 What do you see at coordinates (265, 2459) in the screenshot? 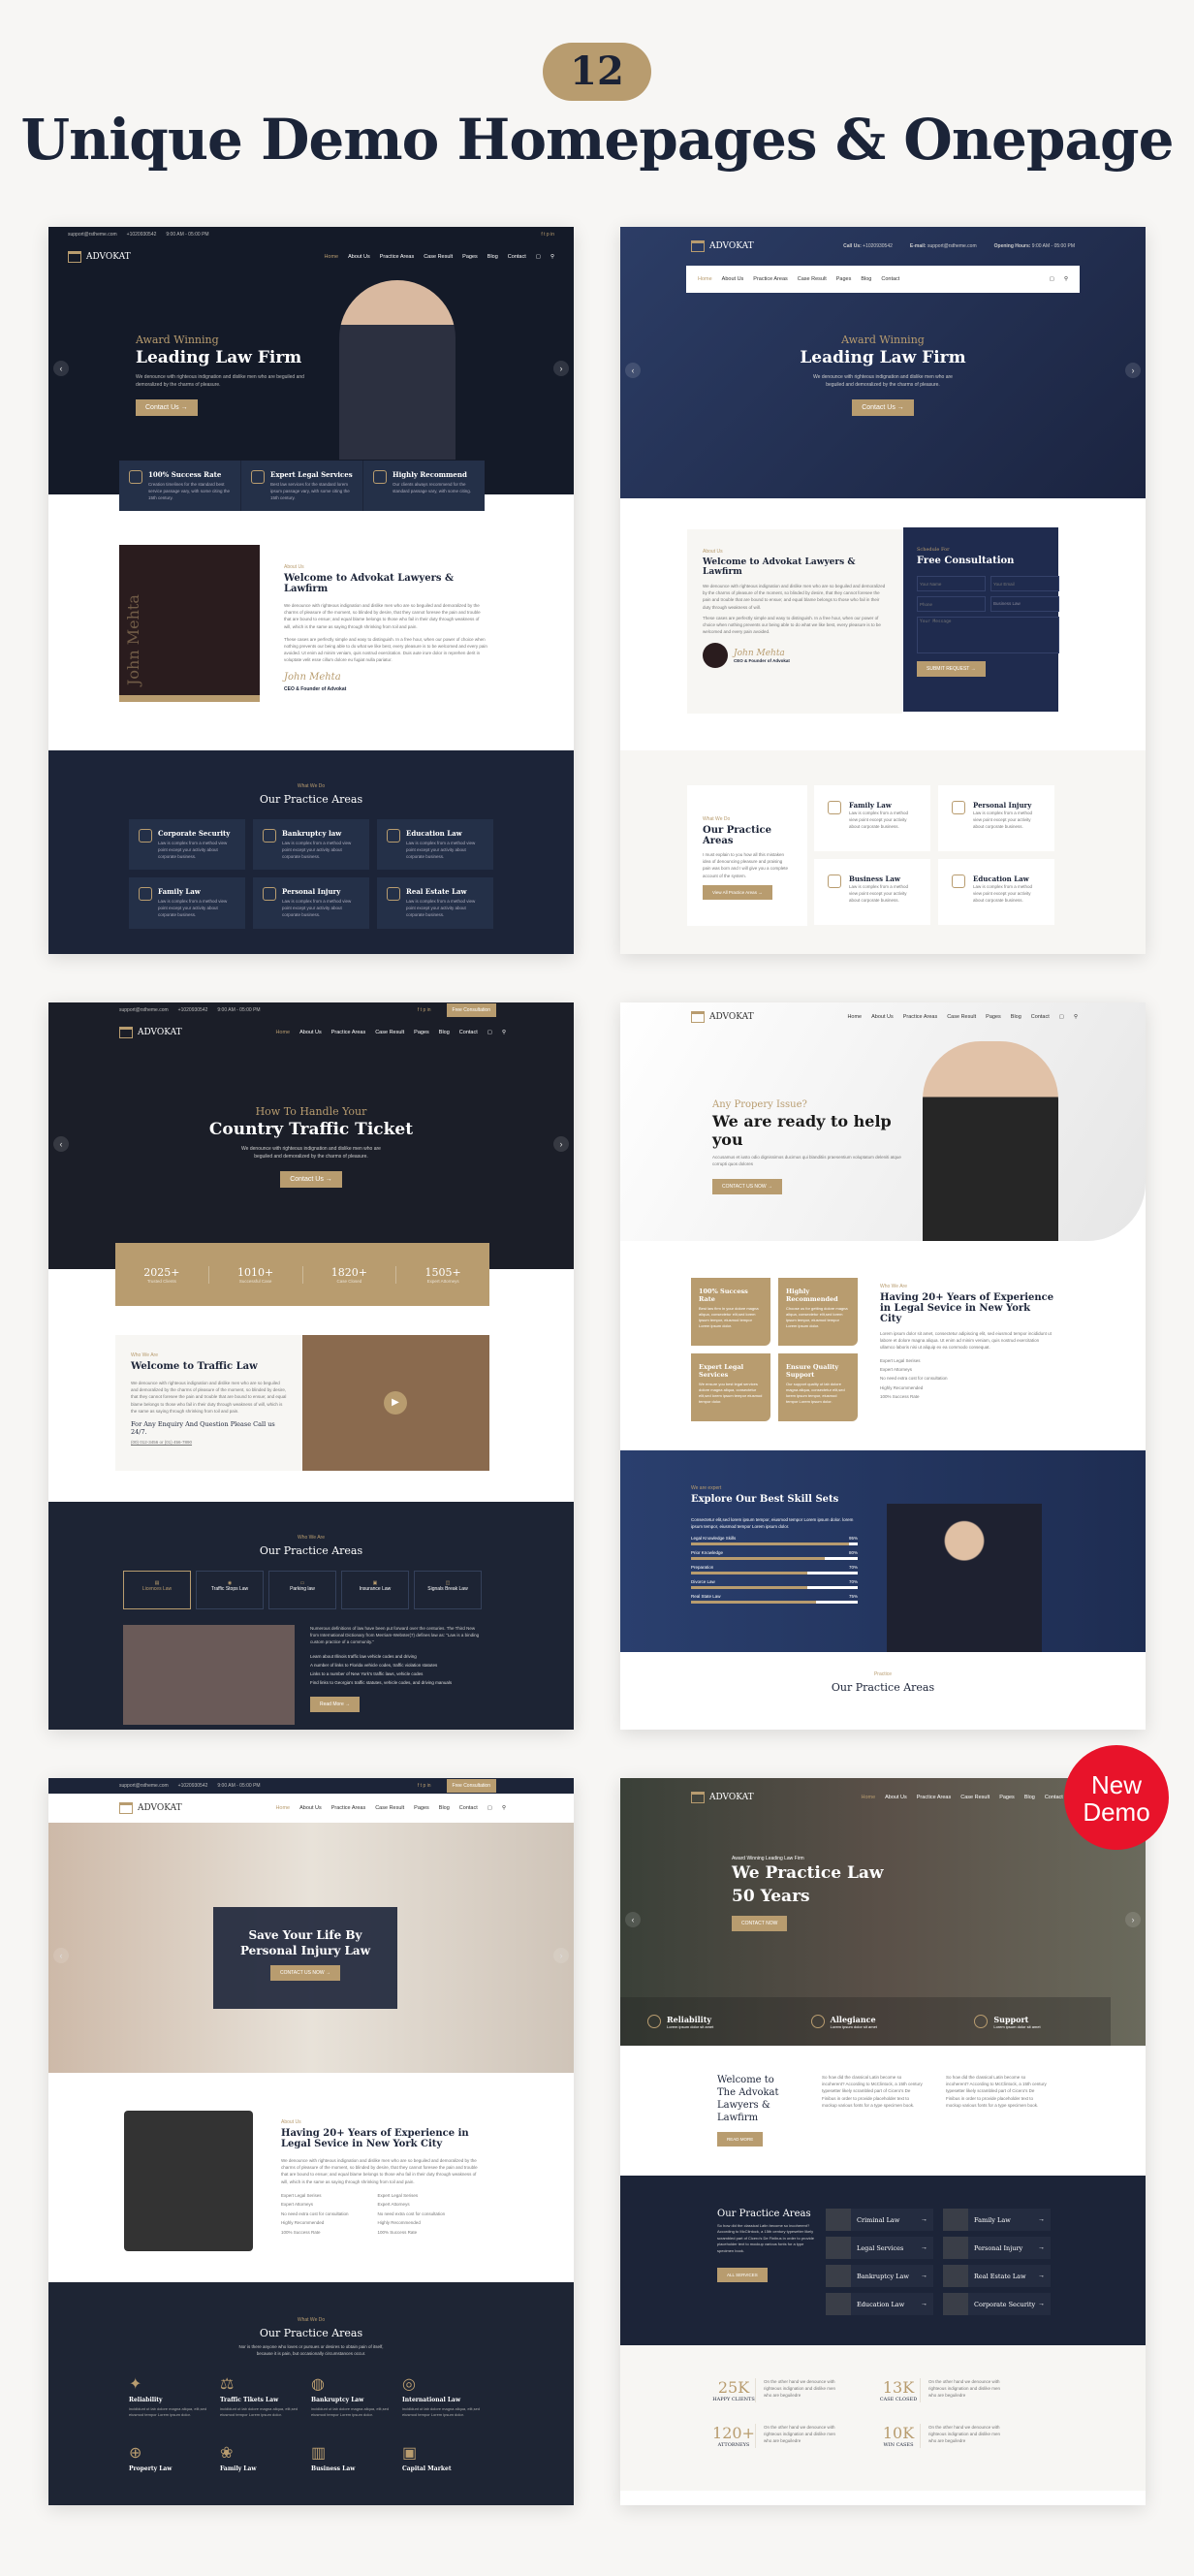
I see `practice-item: ❀ Family Law` at bounding box center [265, 2459].